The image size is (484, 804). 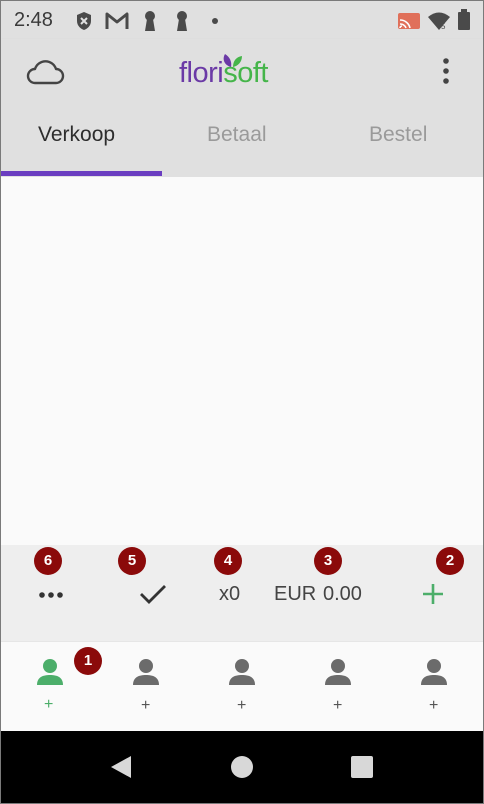 What do you see at coordinates (433, 594) in the screenshot?
I see `plus-icon` at bounding box center [433, 594].